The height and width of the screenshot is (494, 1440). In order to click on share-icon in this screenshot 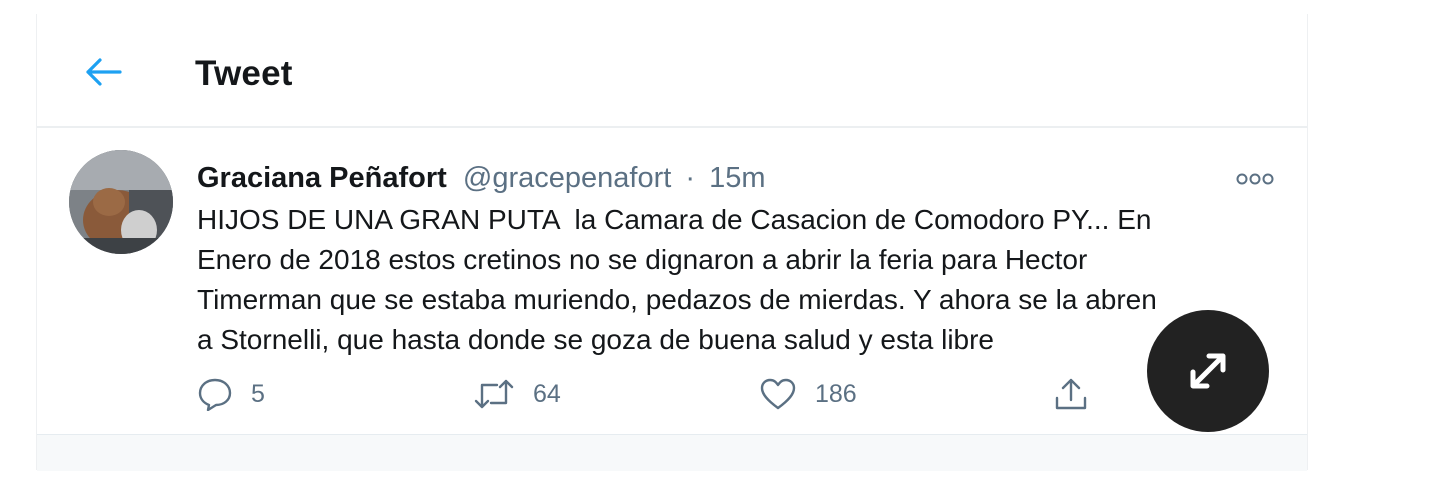, I will do `click(1071, 394)`.